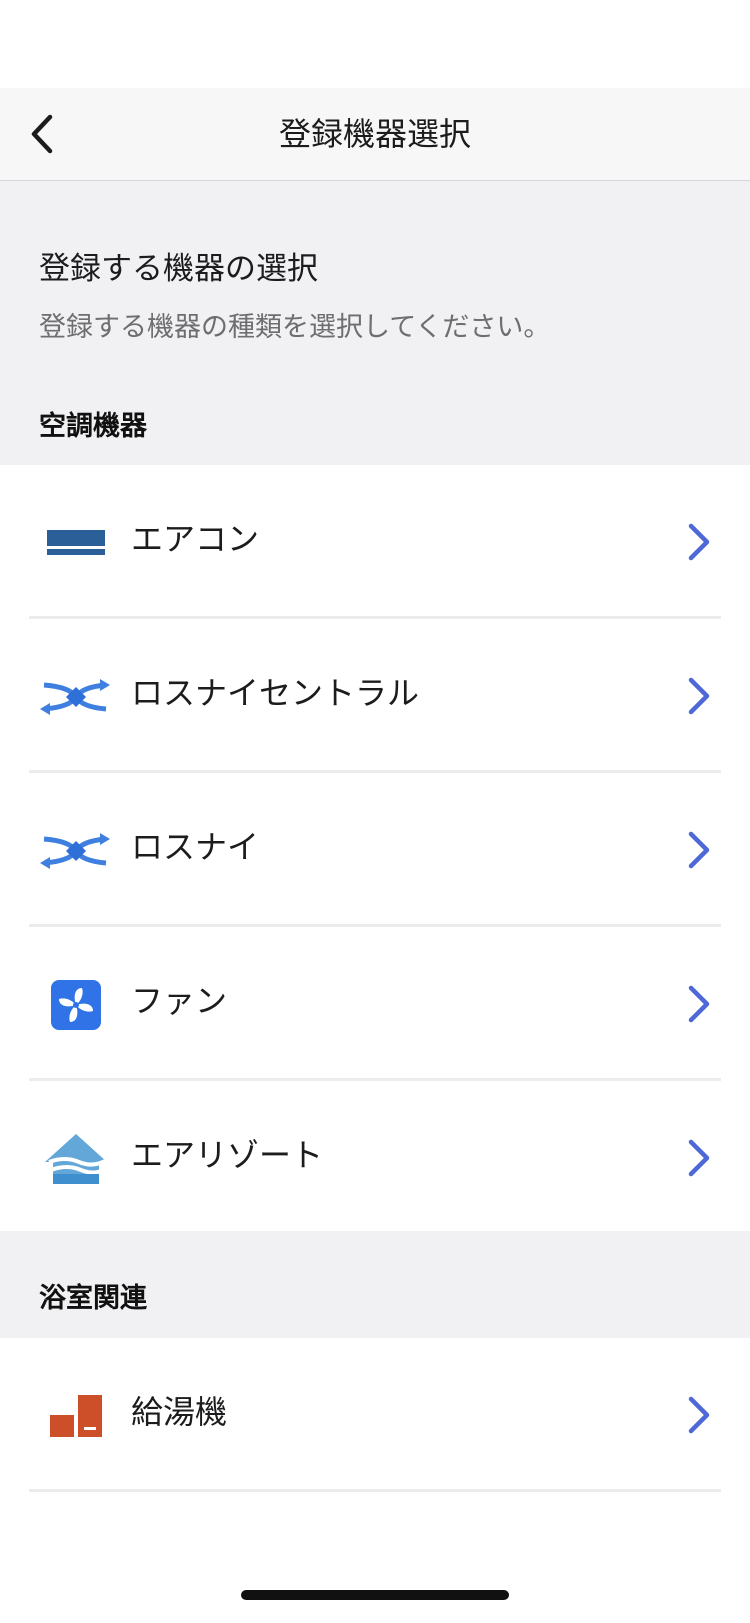  Describe the element at coordinates (375, 1595) in the screenshot. I see `home-indicator` at that location.